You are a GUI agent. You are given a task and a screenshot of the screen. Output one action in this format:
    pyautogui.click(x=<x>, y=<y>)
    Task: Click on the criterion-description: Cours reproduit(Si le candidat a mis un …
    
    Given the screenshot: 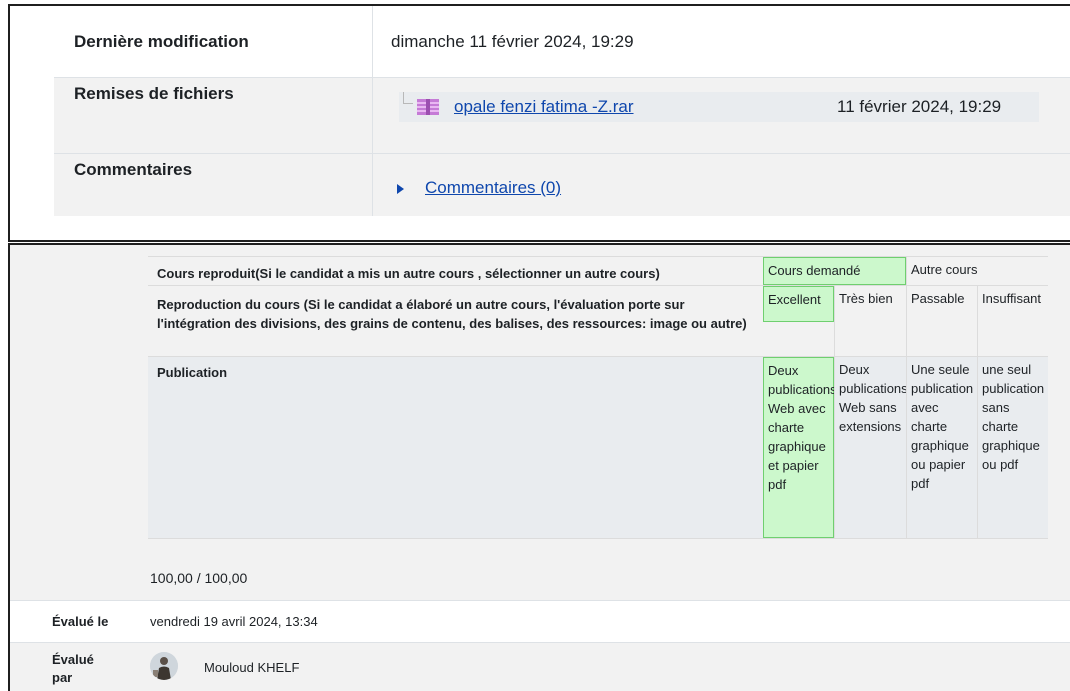 What is the action you would take?
    pyautogui.click(x=408, y=273)
    